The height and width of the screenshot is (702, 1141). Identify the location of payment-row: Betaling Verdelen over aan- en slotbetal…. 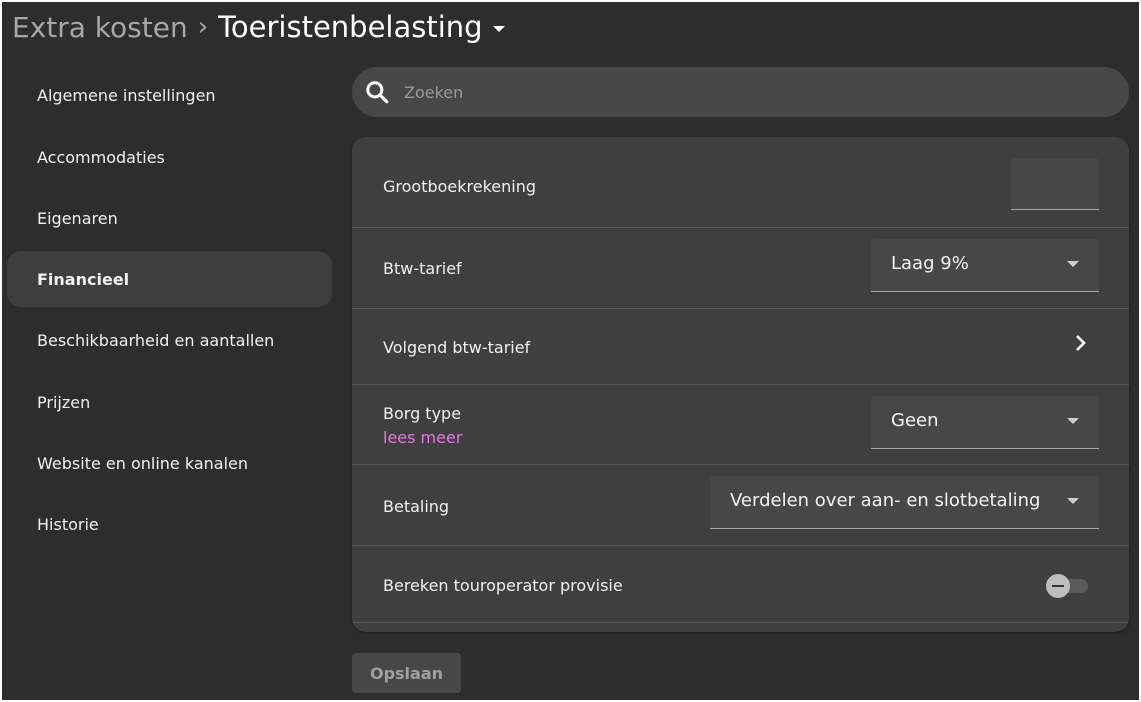
(740, 505).